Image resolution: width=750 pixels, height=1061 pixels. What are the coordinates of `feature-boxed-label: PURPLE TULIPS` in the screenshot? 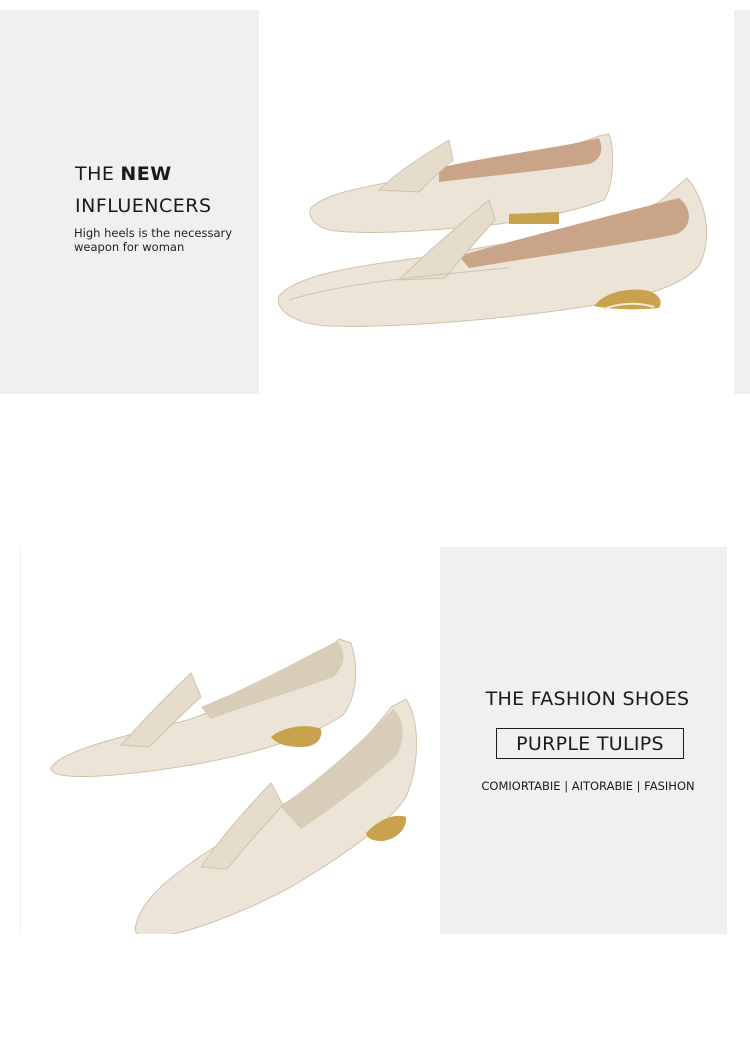 It's located at (590, 743).